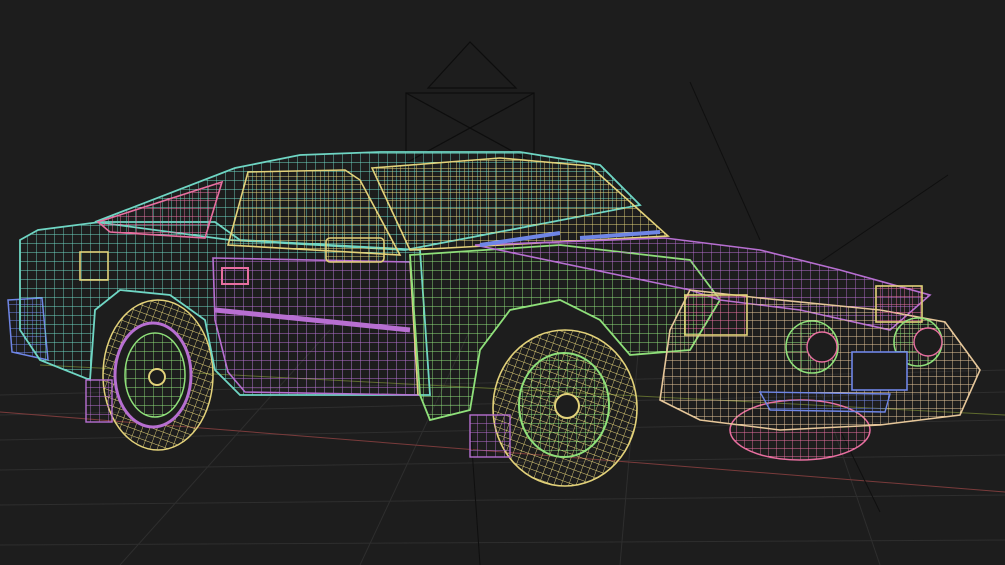 The height and width of the screenshot is (565, 1005). I want to click on front-mud-flap, so click(490, 436).